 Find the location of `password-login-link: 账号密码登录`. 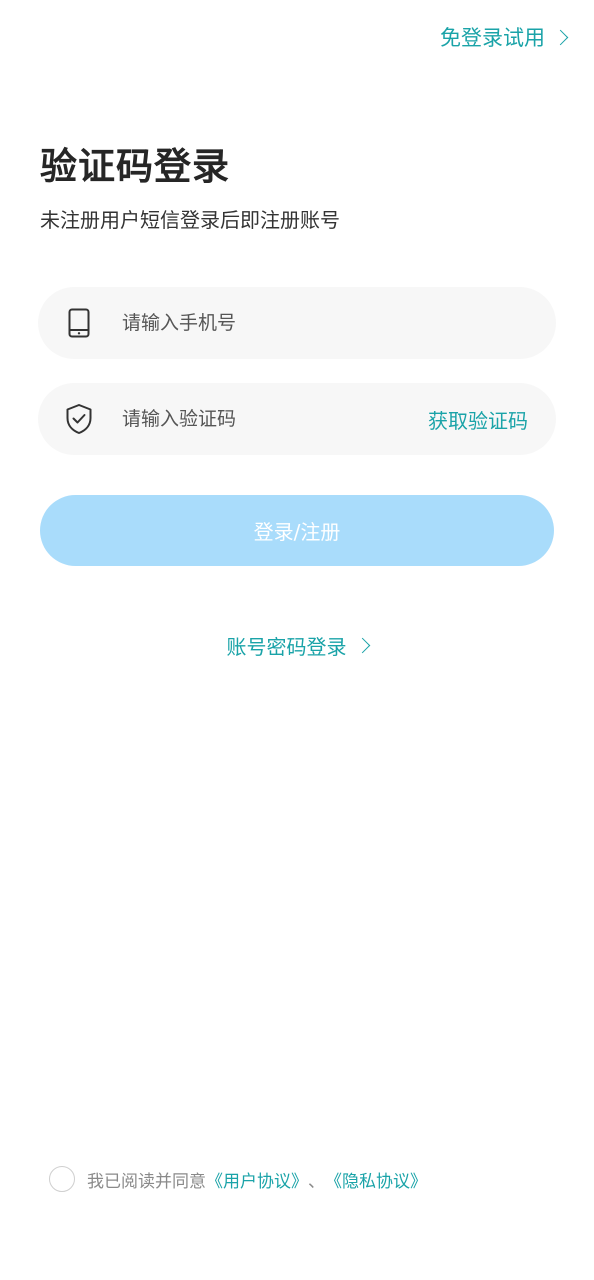

password-login-link: 账号密码登录 is located at coordinates (297, 645).